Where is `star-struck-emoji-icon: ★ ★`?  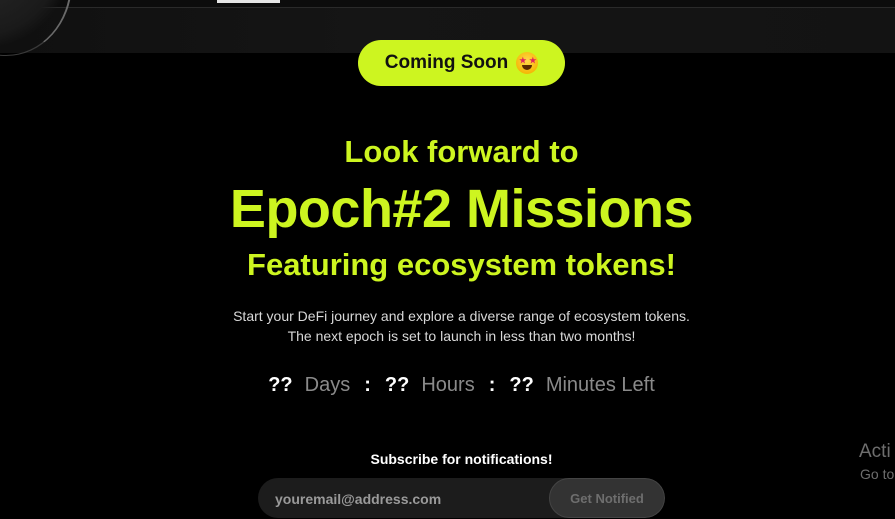 star-struck-emoji-icon: ★ ★ is located at coordinates (527, 63).